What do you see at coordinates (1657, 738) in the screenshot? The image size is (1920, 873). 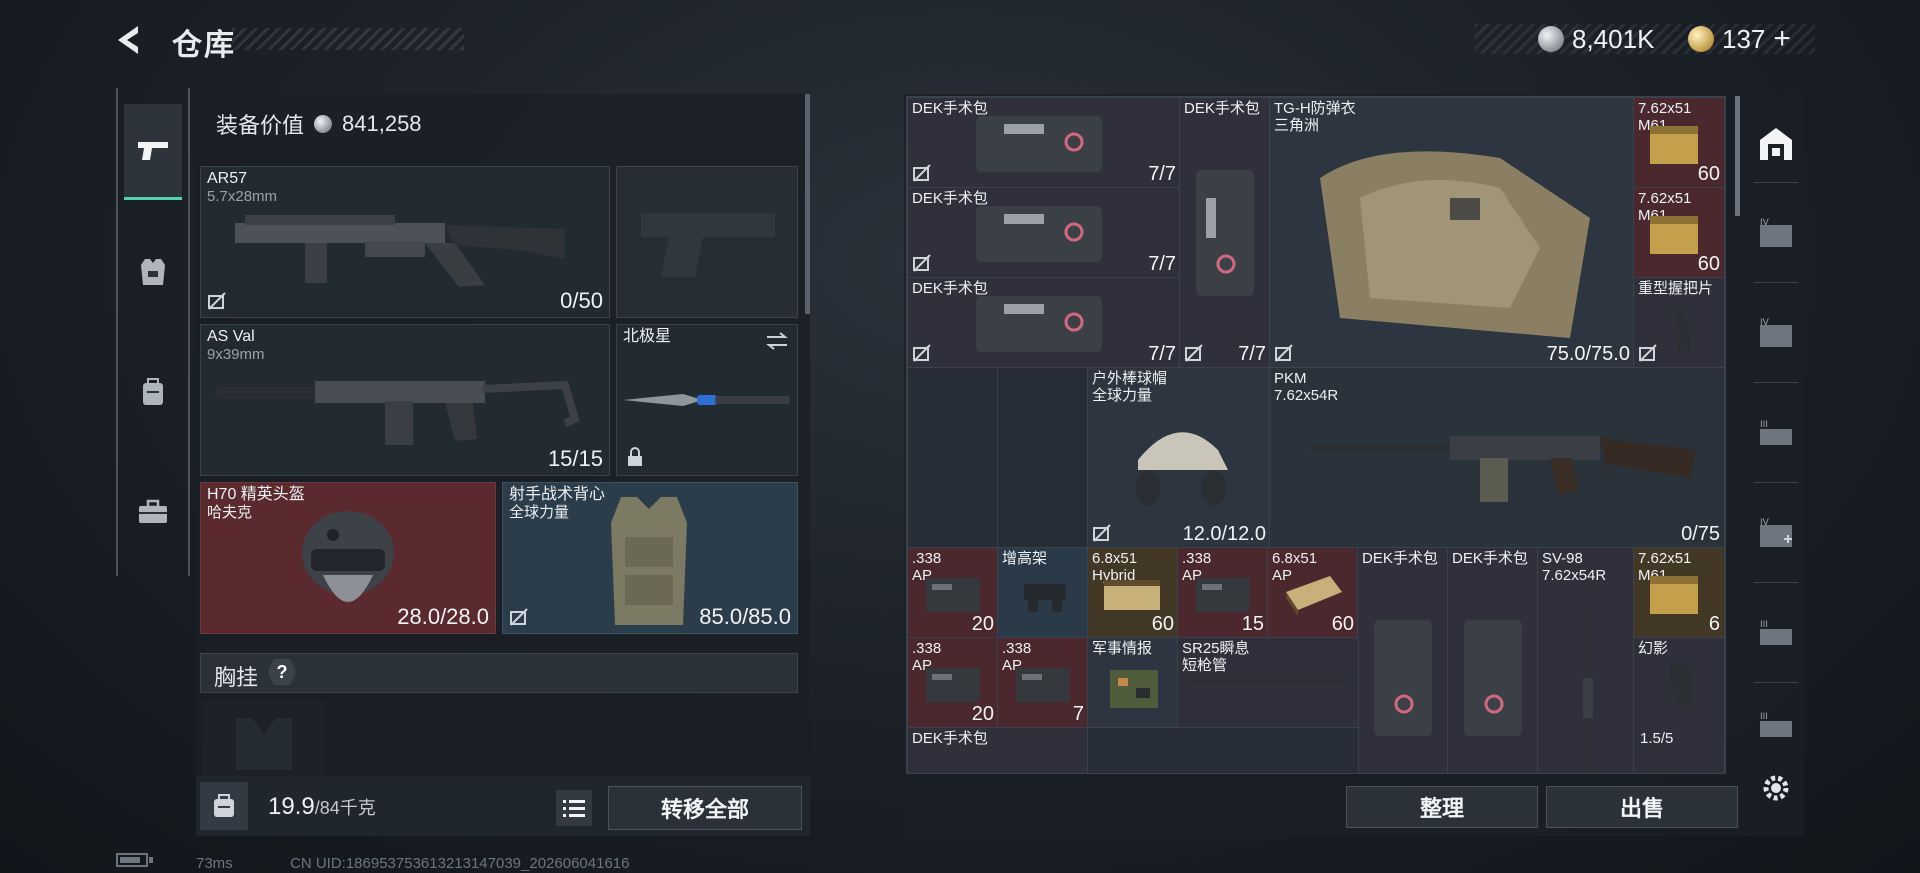 I see `item-count: 1.5/5` at bounding box center [1657, 738].